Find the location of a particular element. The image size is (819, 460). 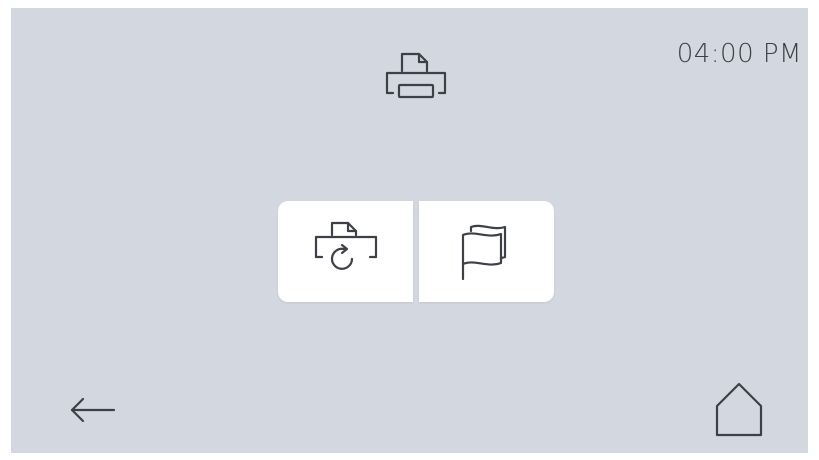

flag-button is located at coordinates (486, 251).